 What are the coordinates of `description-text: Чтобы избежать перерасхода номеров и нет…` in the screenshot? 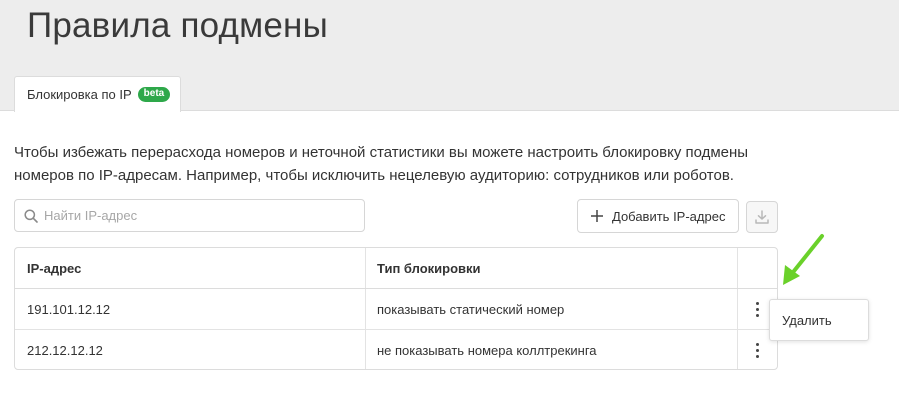 It's located at (381, 164).